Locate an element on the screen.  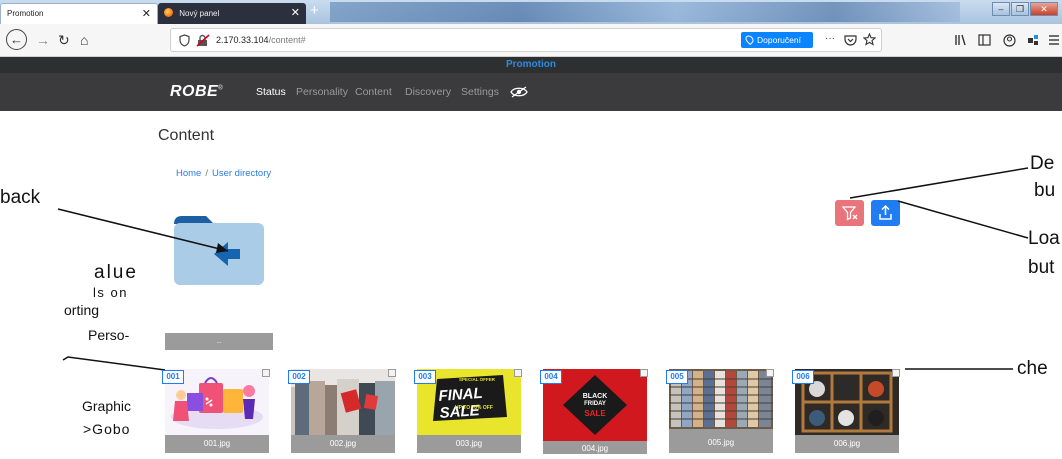
thumb-line-1: BLACK is located at coordinates (595, 396).